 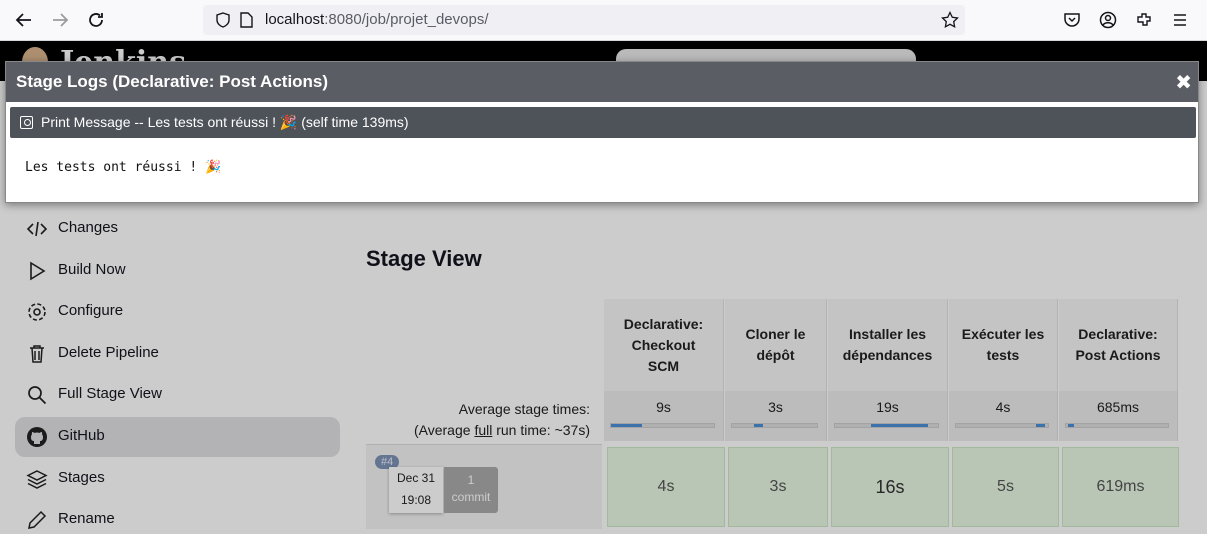 What do you see at coordinates (1072, 20) in the screenshot?
I see `pocket-icon` at bounding box center [1072, 20].